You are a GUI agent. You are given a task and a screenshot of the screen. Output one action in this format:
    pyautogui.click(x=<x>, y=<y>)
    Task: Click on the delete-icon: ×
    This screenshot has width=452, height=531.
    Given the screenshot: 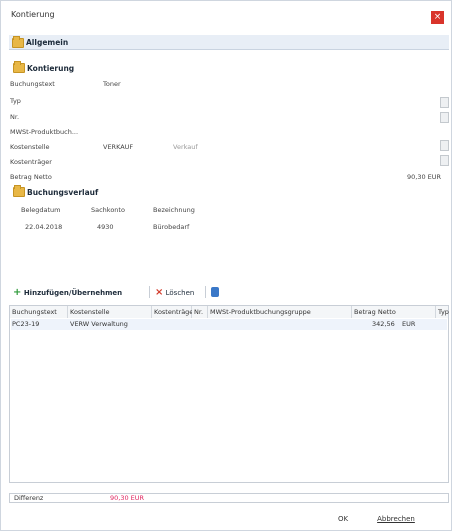 What is the action you would take?
    pyautogui.click(x=159, y=292)
    